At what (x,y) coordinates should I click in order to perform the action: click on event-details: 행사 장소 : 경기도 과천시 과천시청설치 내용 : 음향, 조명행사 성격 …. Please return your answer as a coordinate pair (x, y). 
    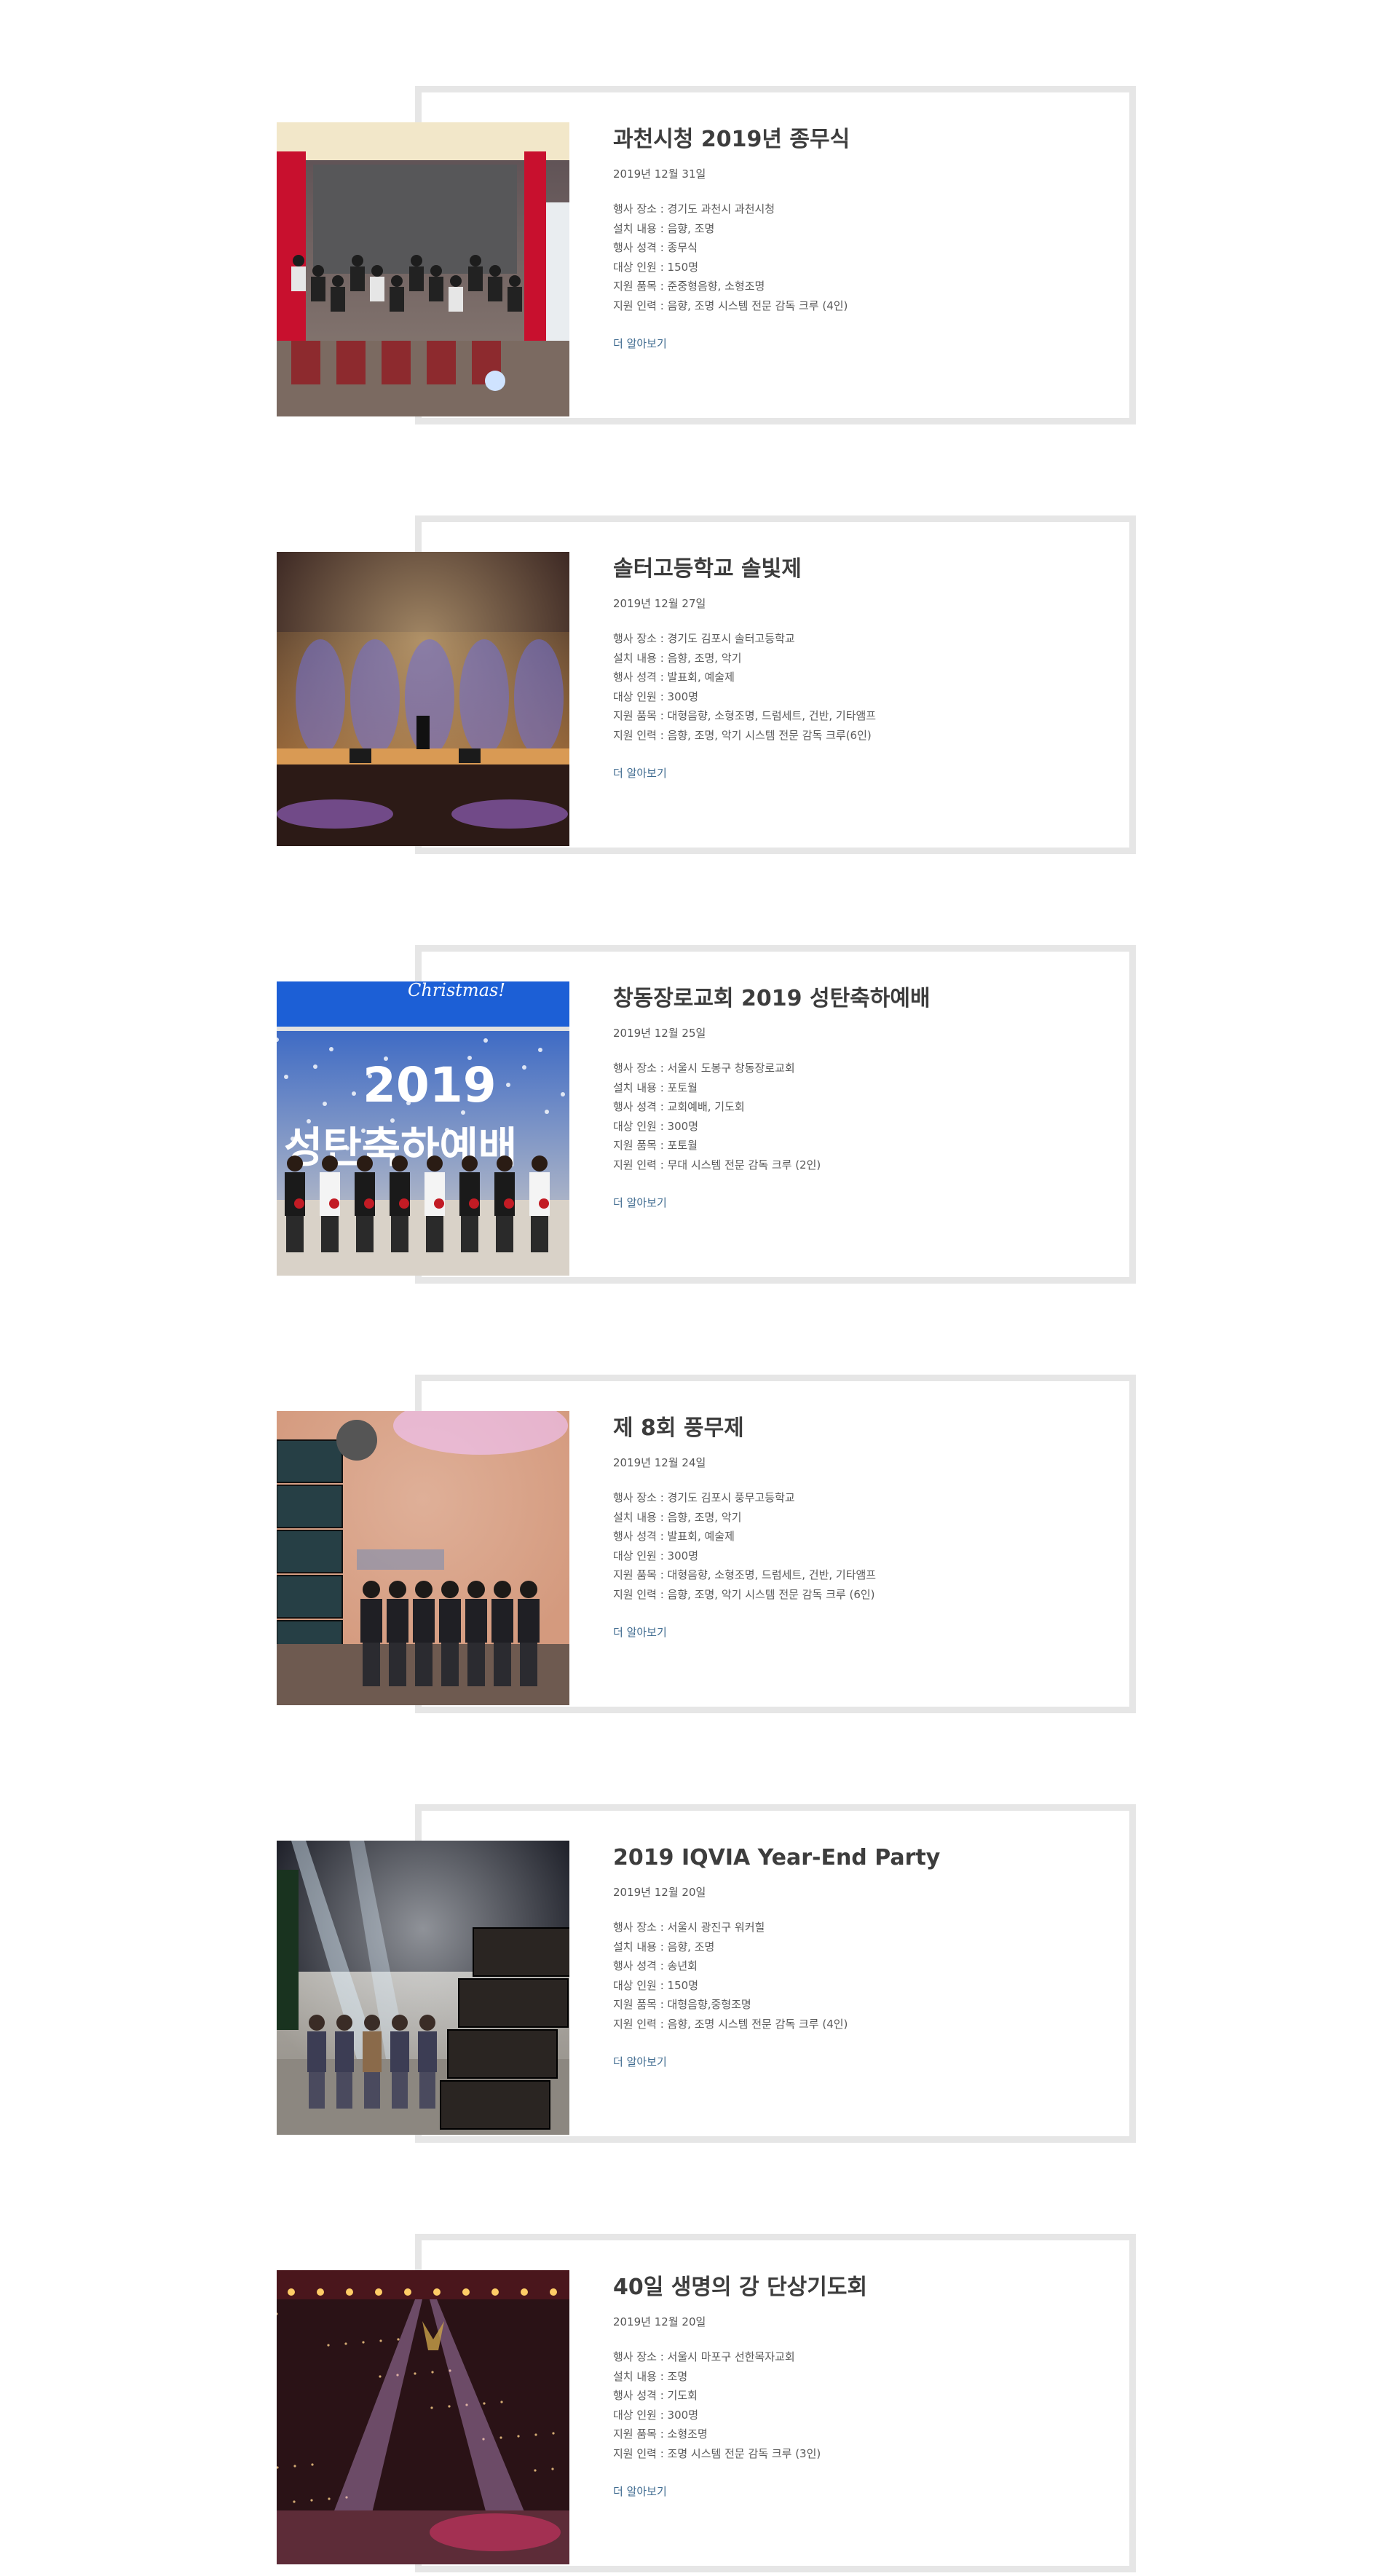
    Looking at the image, I should click on (861, 257).